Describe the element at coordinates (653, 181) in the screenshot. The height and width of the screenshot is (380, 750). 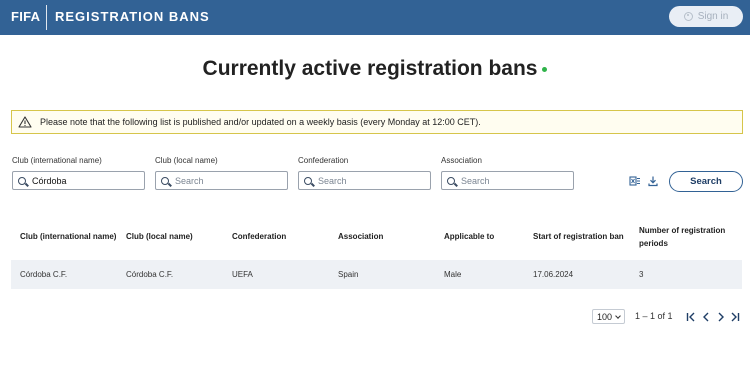
I see `download-icon` at that location.